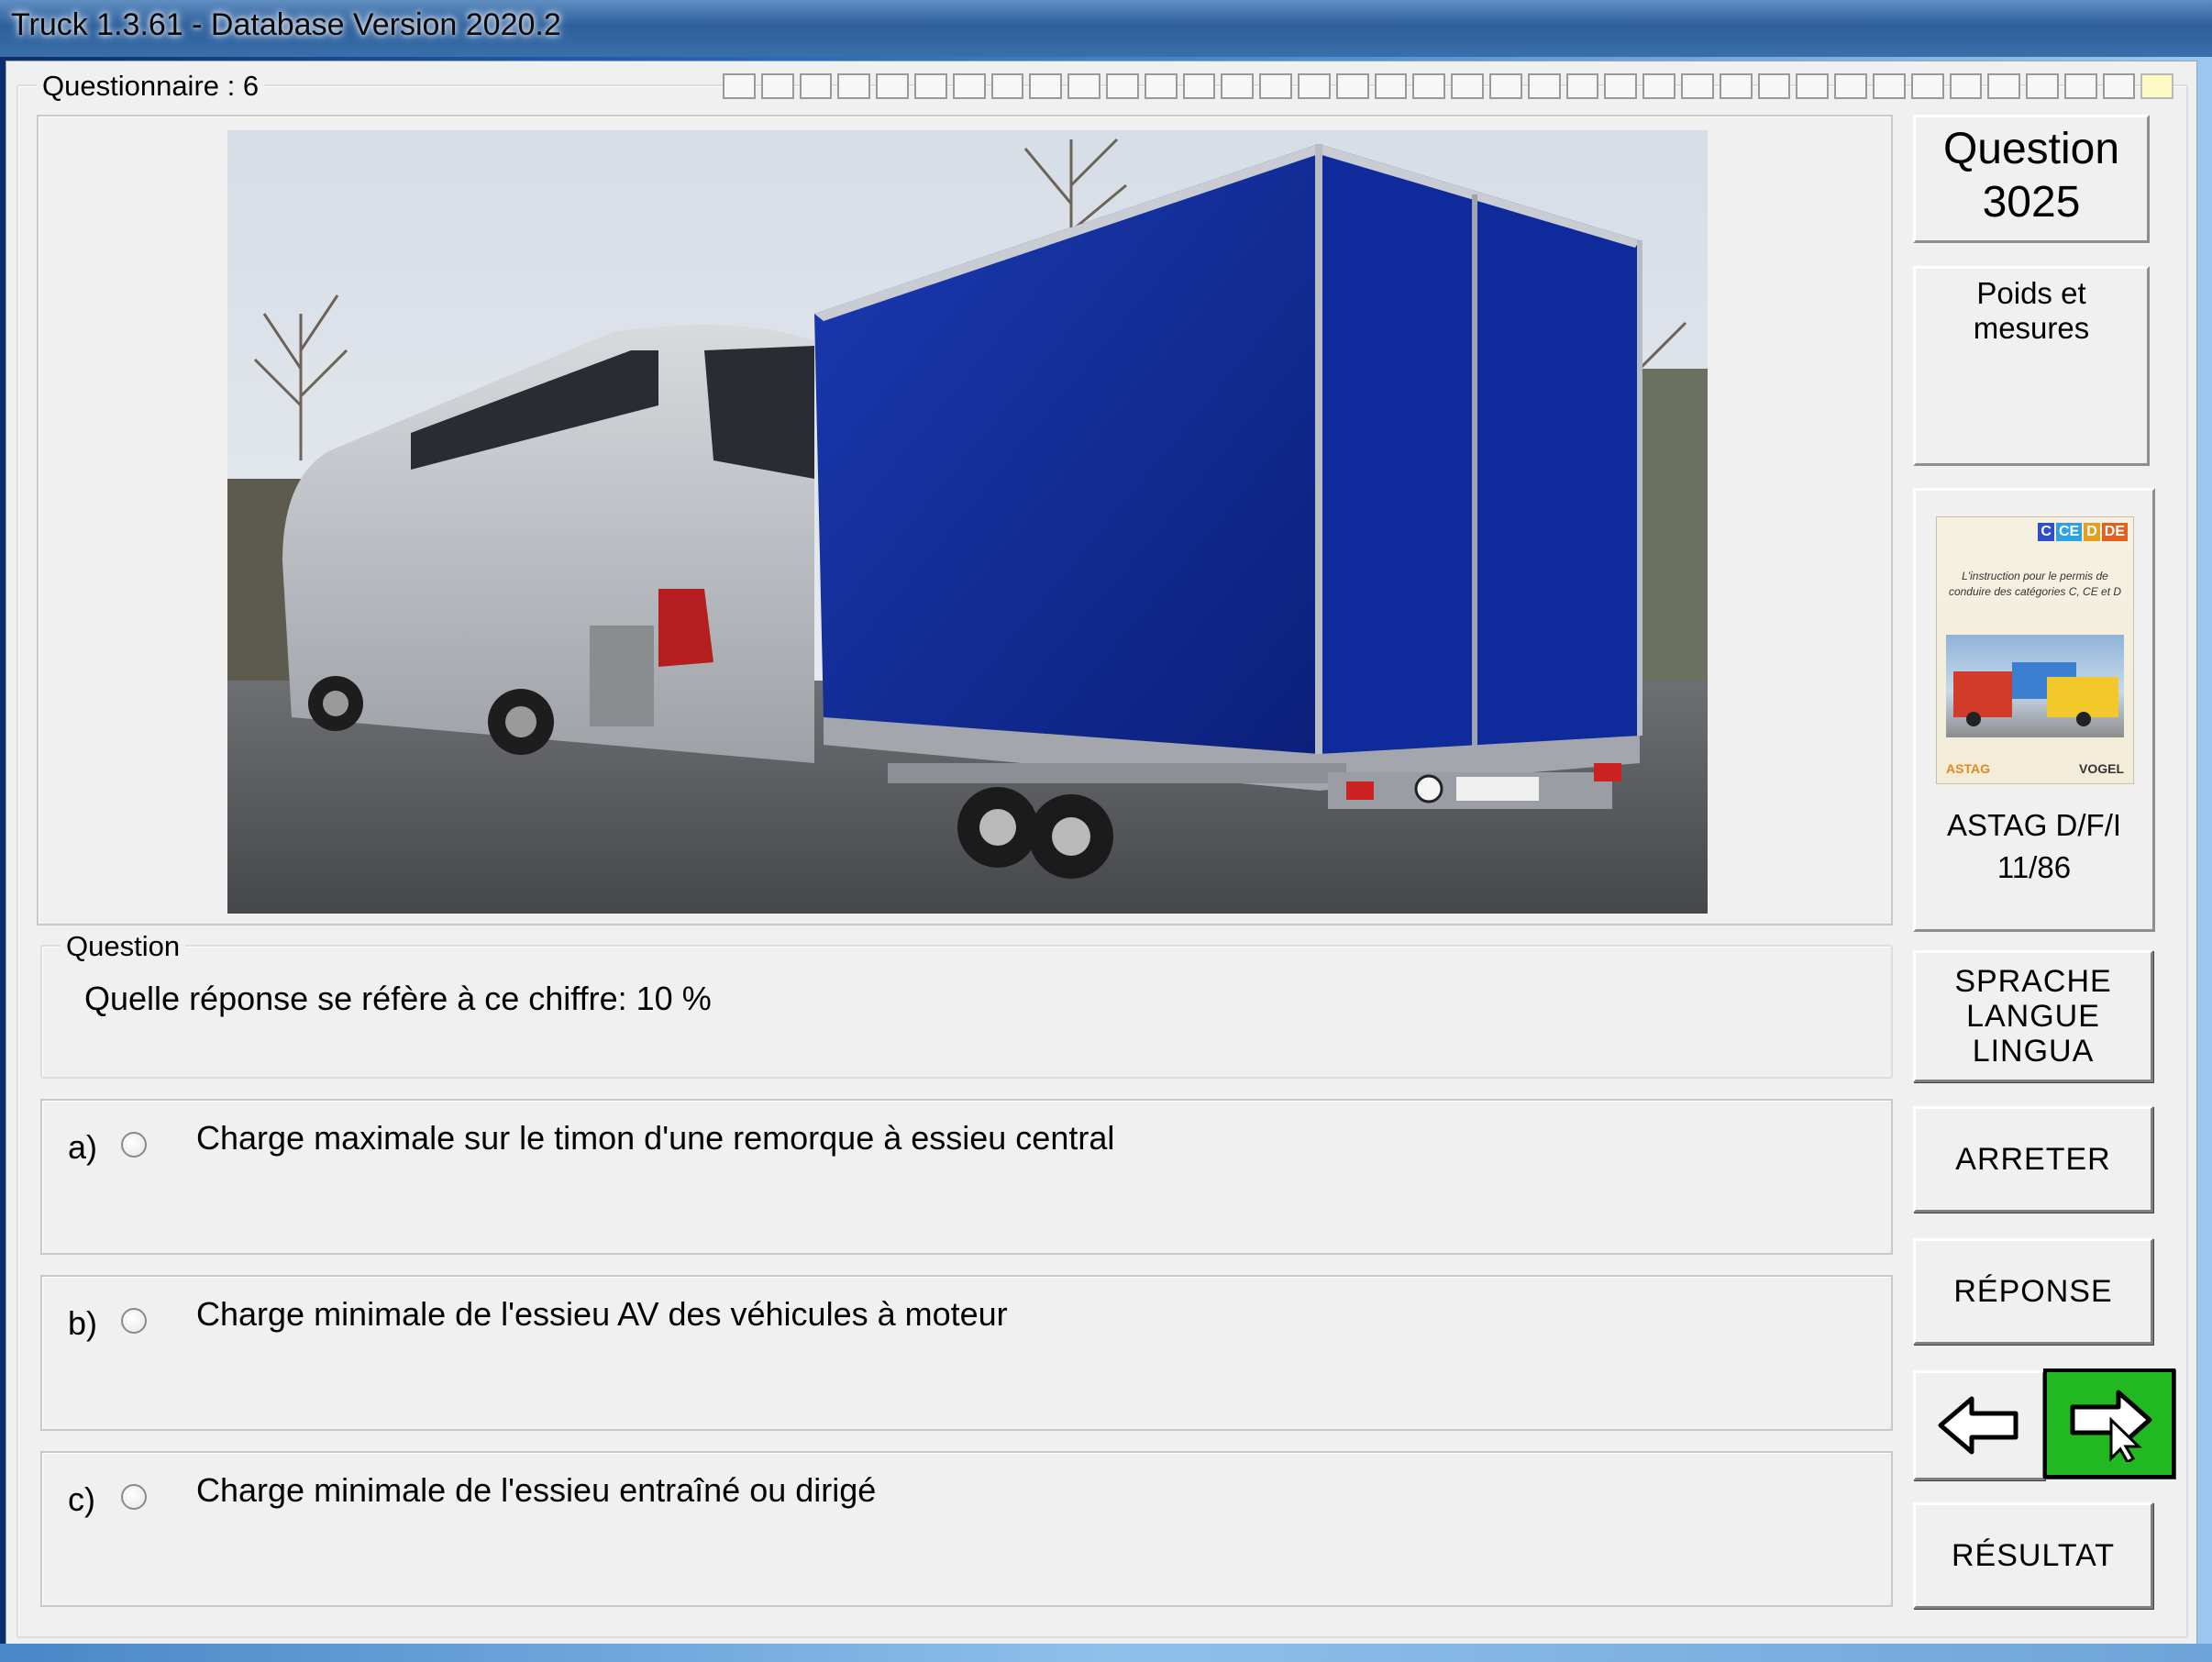 The height and width of the screenshot is (1662, 2212). What do you see at coordinates (2034, 867) in the screenshot?
I see `book-page: 11/86` at bounding box center [2034, 867].